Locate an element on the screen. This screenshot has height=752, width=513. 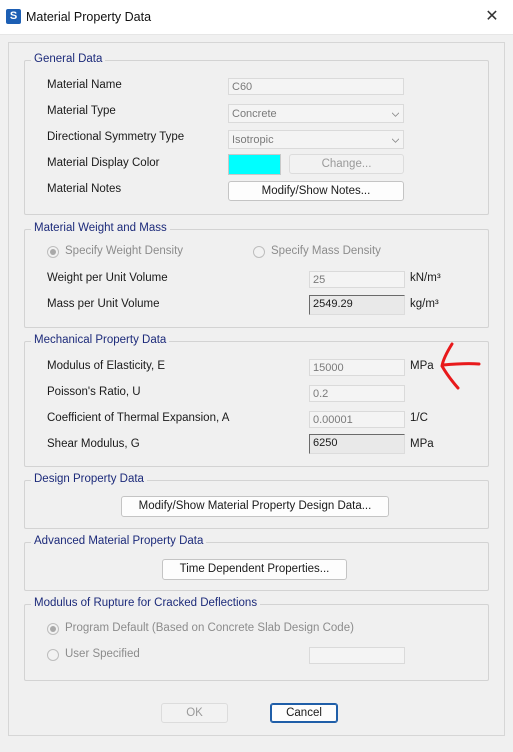
user-specified-label: User Specified is located at coordinates (102, 654).